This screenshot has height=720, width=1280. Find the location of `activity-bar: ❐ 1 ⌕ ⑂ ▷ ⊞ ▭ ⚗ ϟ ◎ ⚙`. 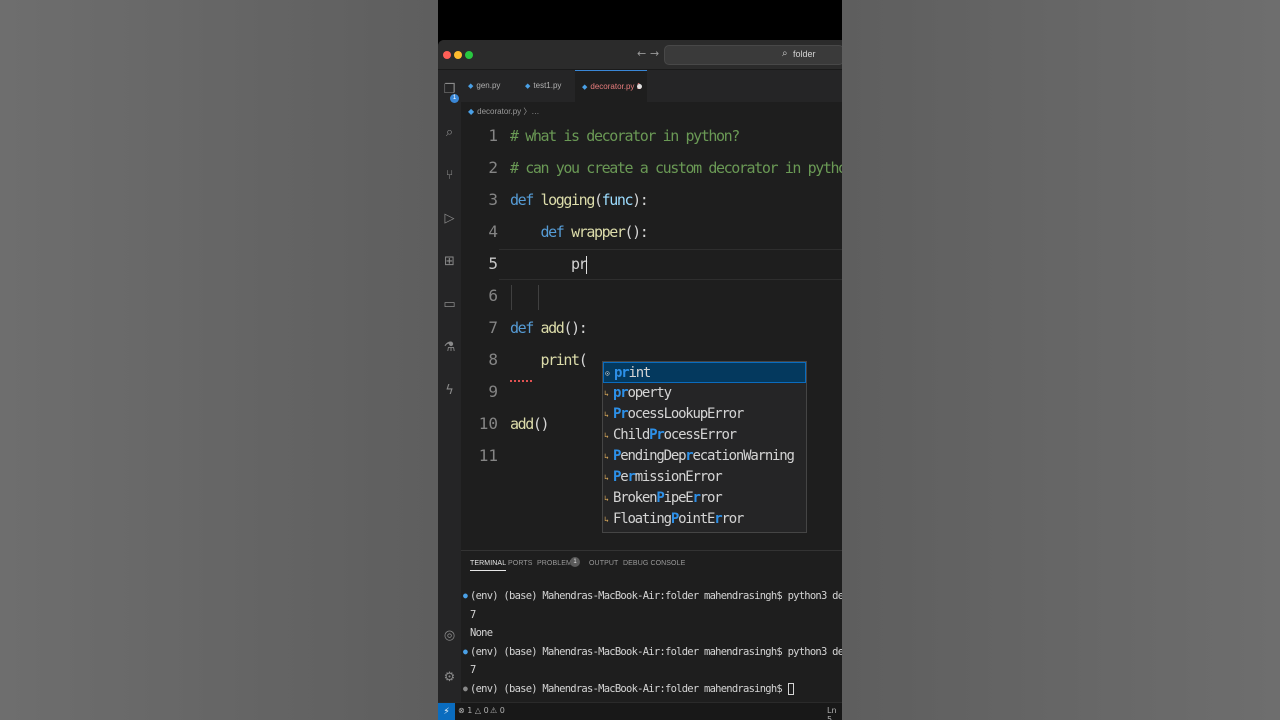

activity-bar: ❐ 1 ⌕ ⑂ ▷ ⊞ ▭ ⚗ ϟ ◎ ⚙ is located at coordinates (449, 390).